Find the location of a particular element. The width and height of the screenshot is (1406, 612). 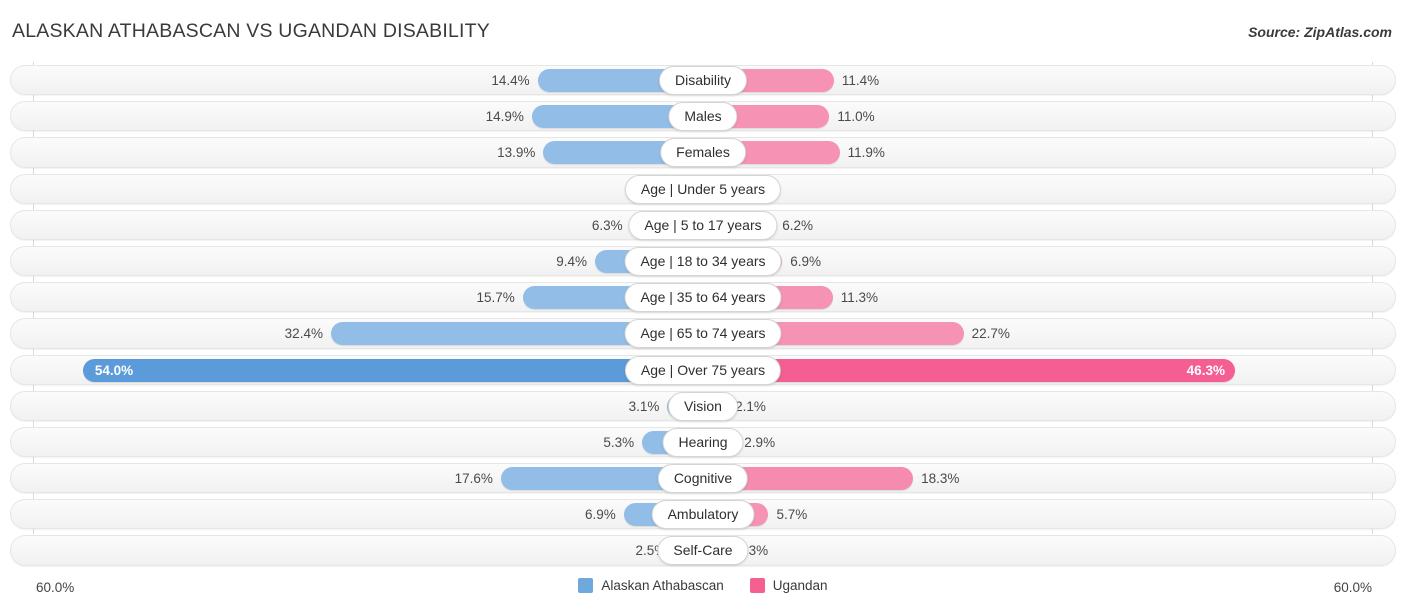

row-label-pill: Males is located at coordinates (703, 117).